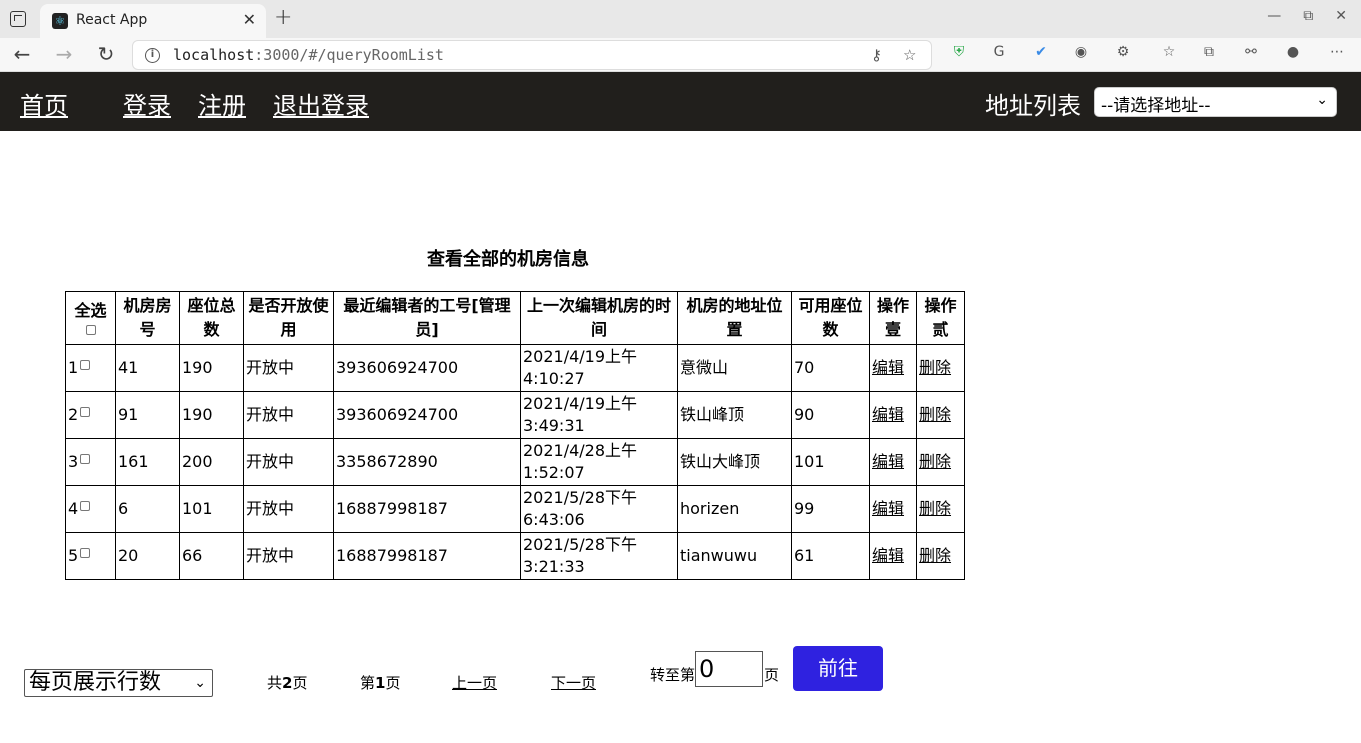 This screenshot has height=743, width=1361. I want to click on url-input: i localhost:3000/#/queryRoomList ⚷ ☆, so click(532, 55).